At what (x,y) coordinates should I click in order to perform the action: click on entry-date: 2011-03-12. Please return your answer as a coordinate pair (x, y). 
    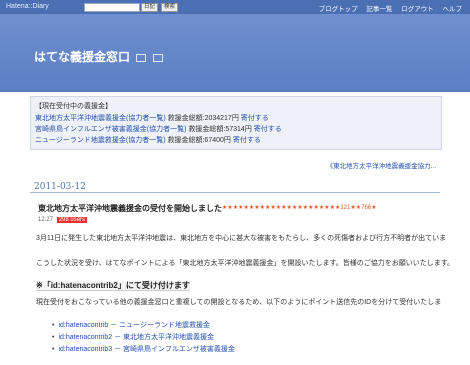
    Looking at the image, I should click on (60, 187).